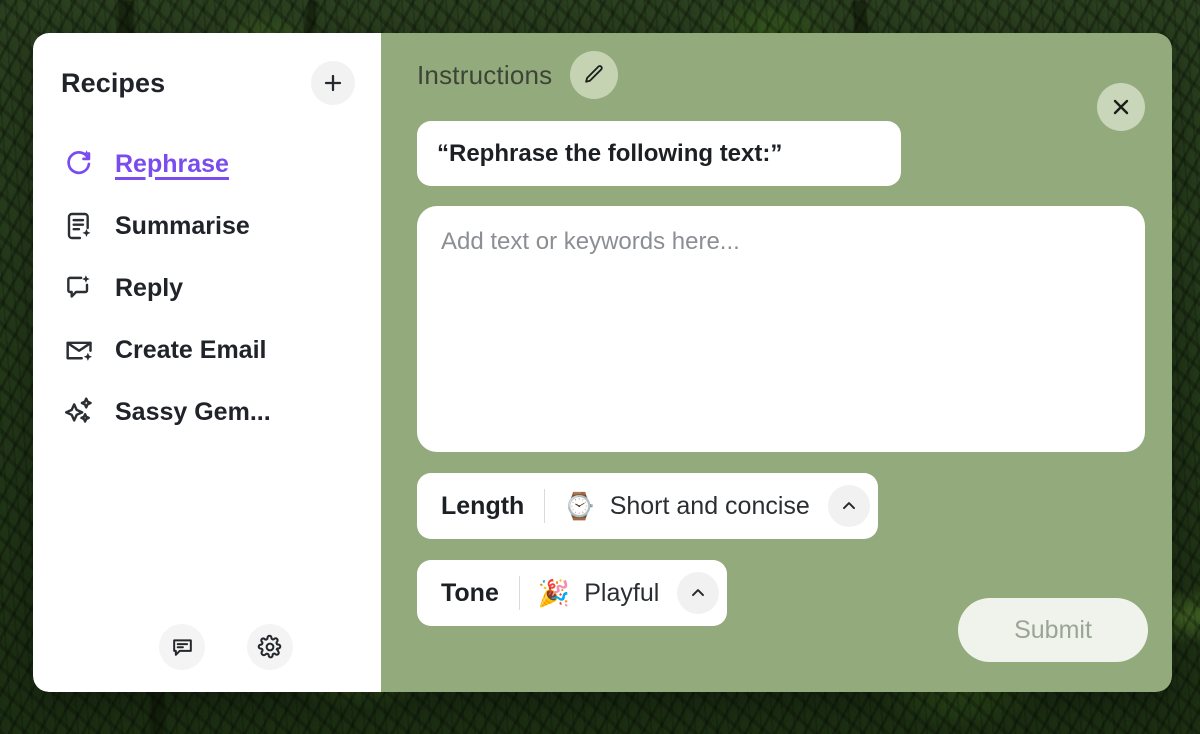 This screenshot has height=734, width=1200. Describe the element at coordinates (207, 647) in the screenshot. I see `sidebar-footer` at that location.